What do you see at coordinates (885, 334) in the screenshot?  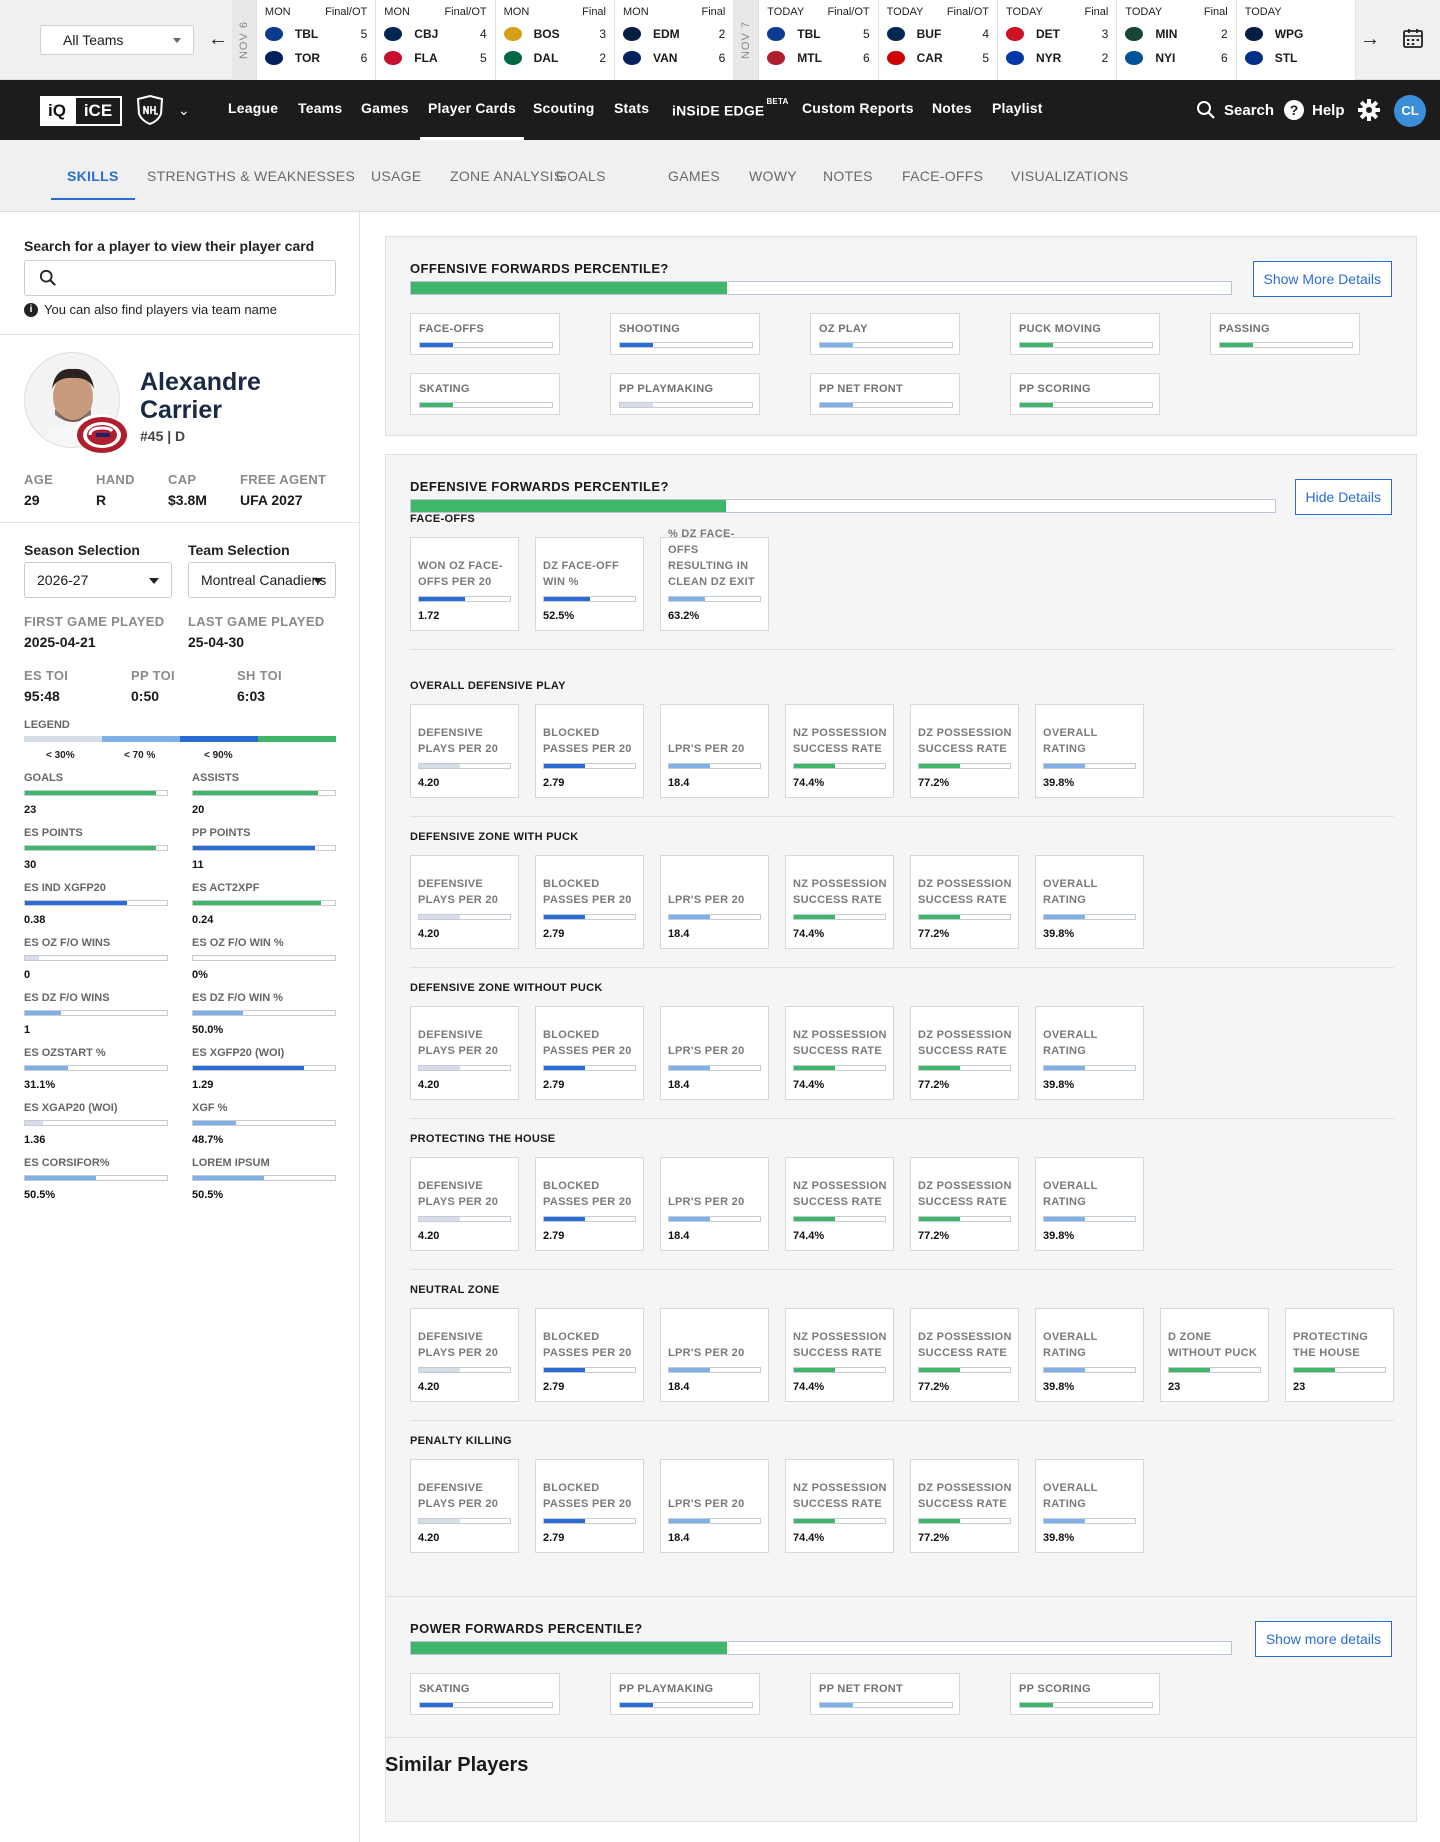 I see `skill-chip: OZ PLAY` at bounding box center [885, 334].